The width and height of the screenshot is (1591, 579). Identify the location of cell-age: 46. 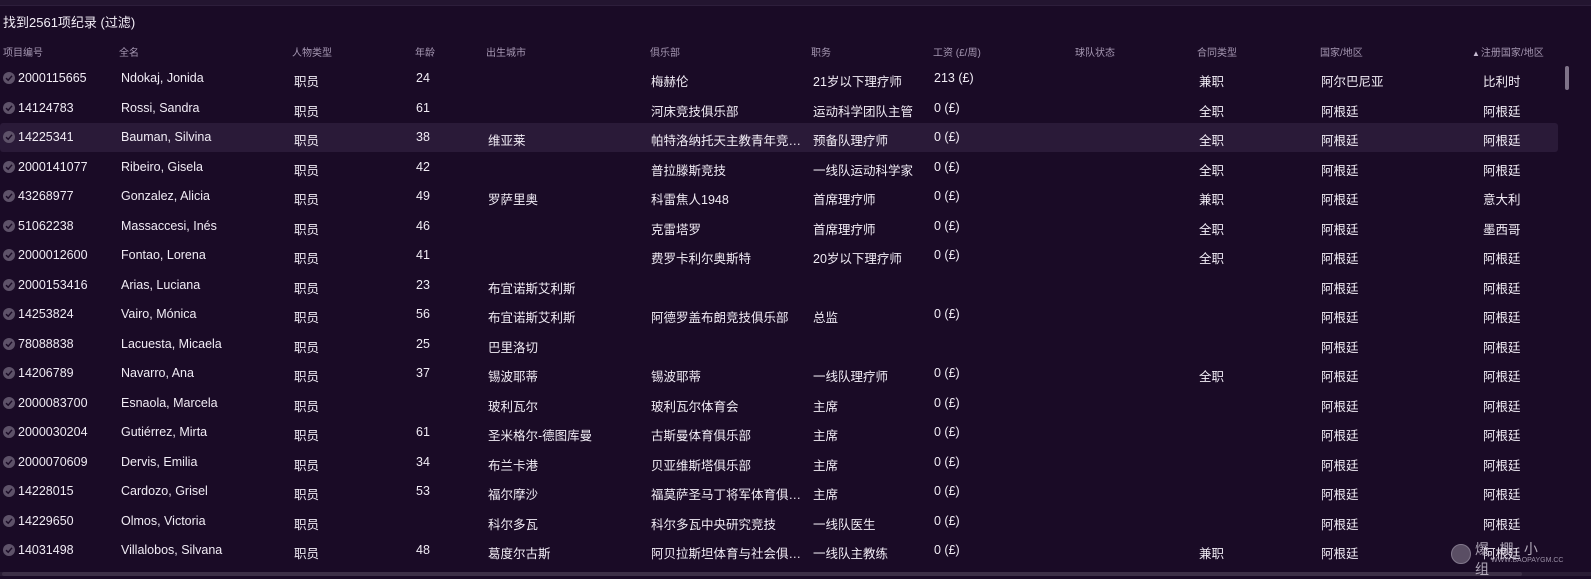
(448, 226).